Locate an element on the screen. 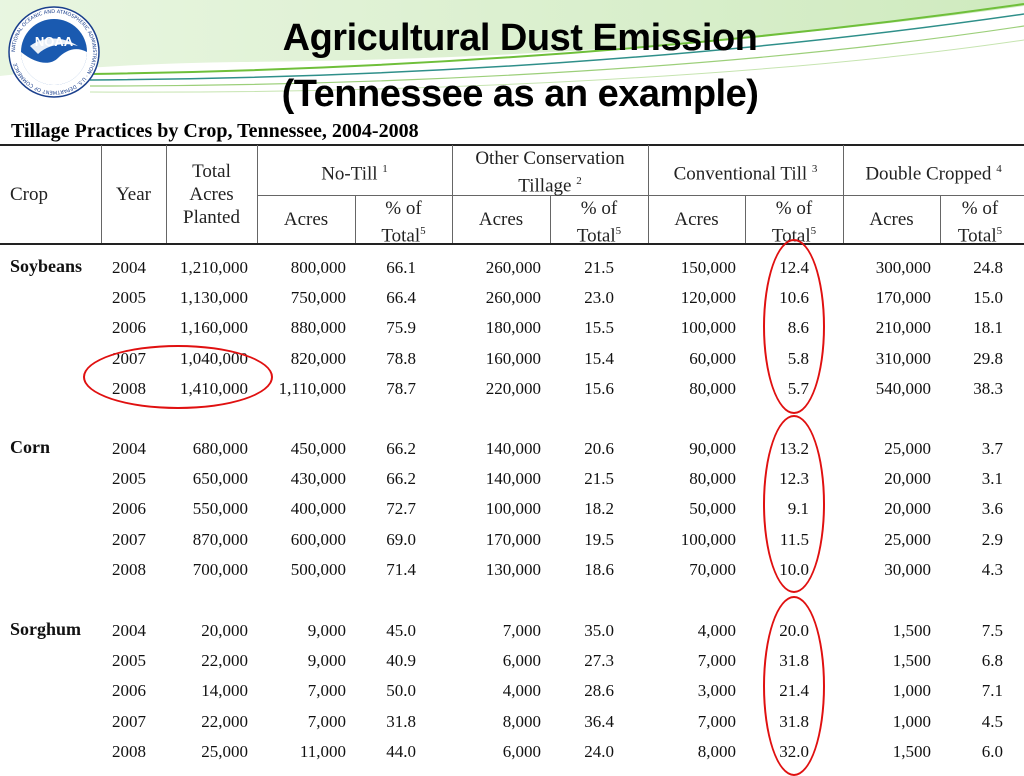 Image resolution: width=1024 pixels, height=776 pixels. table-cell: 700,000 is located at coordinates (220, 569).